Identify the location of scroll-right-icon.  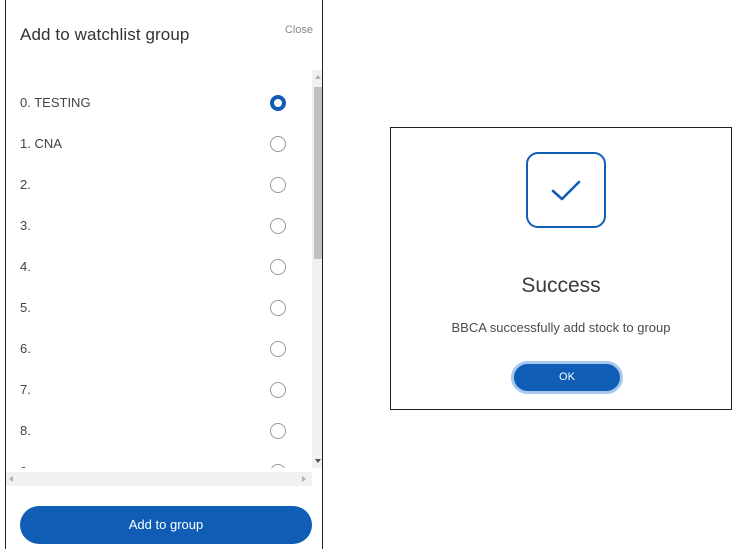
(304, 479).